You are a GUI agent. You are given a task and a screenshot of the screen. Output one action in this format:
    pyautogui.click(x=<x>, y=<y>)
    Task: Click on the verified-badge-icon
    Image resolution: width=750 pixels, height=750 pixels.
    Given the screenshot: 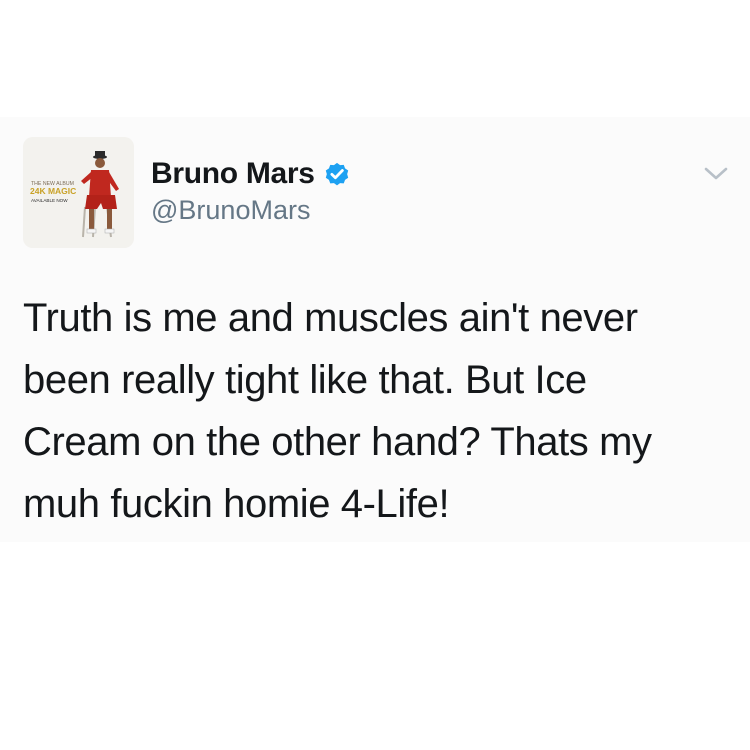 What is the action you would take?
    pyautogui.click(x=336, y=174)
    